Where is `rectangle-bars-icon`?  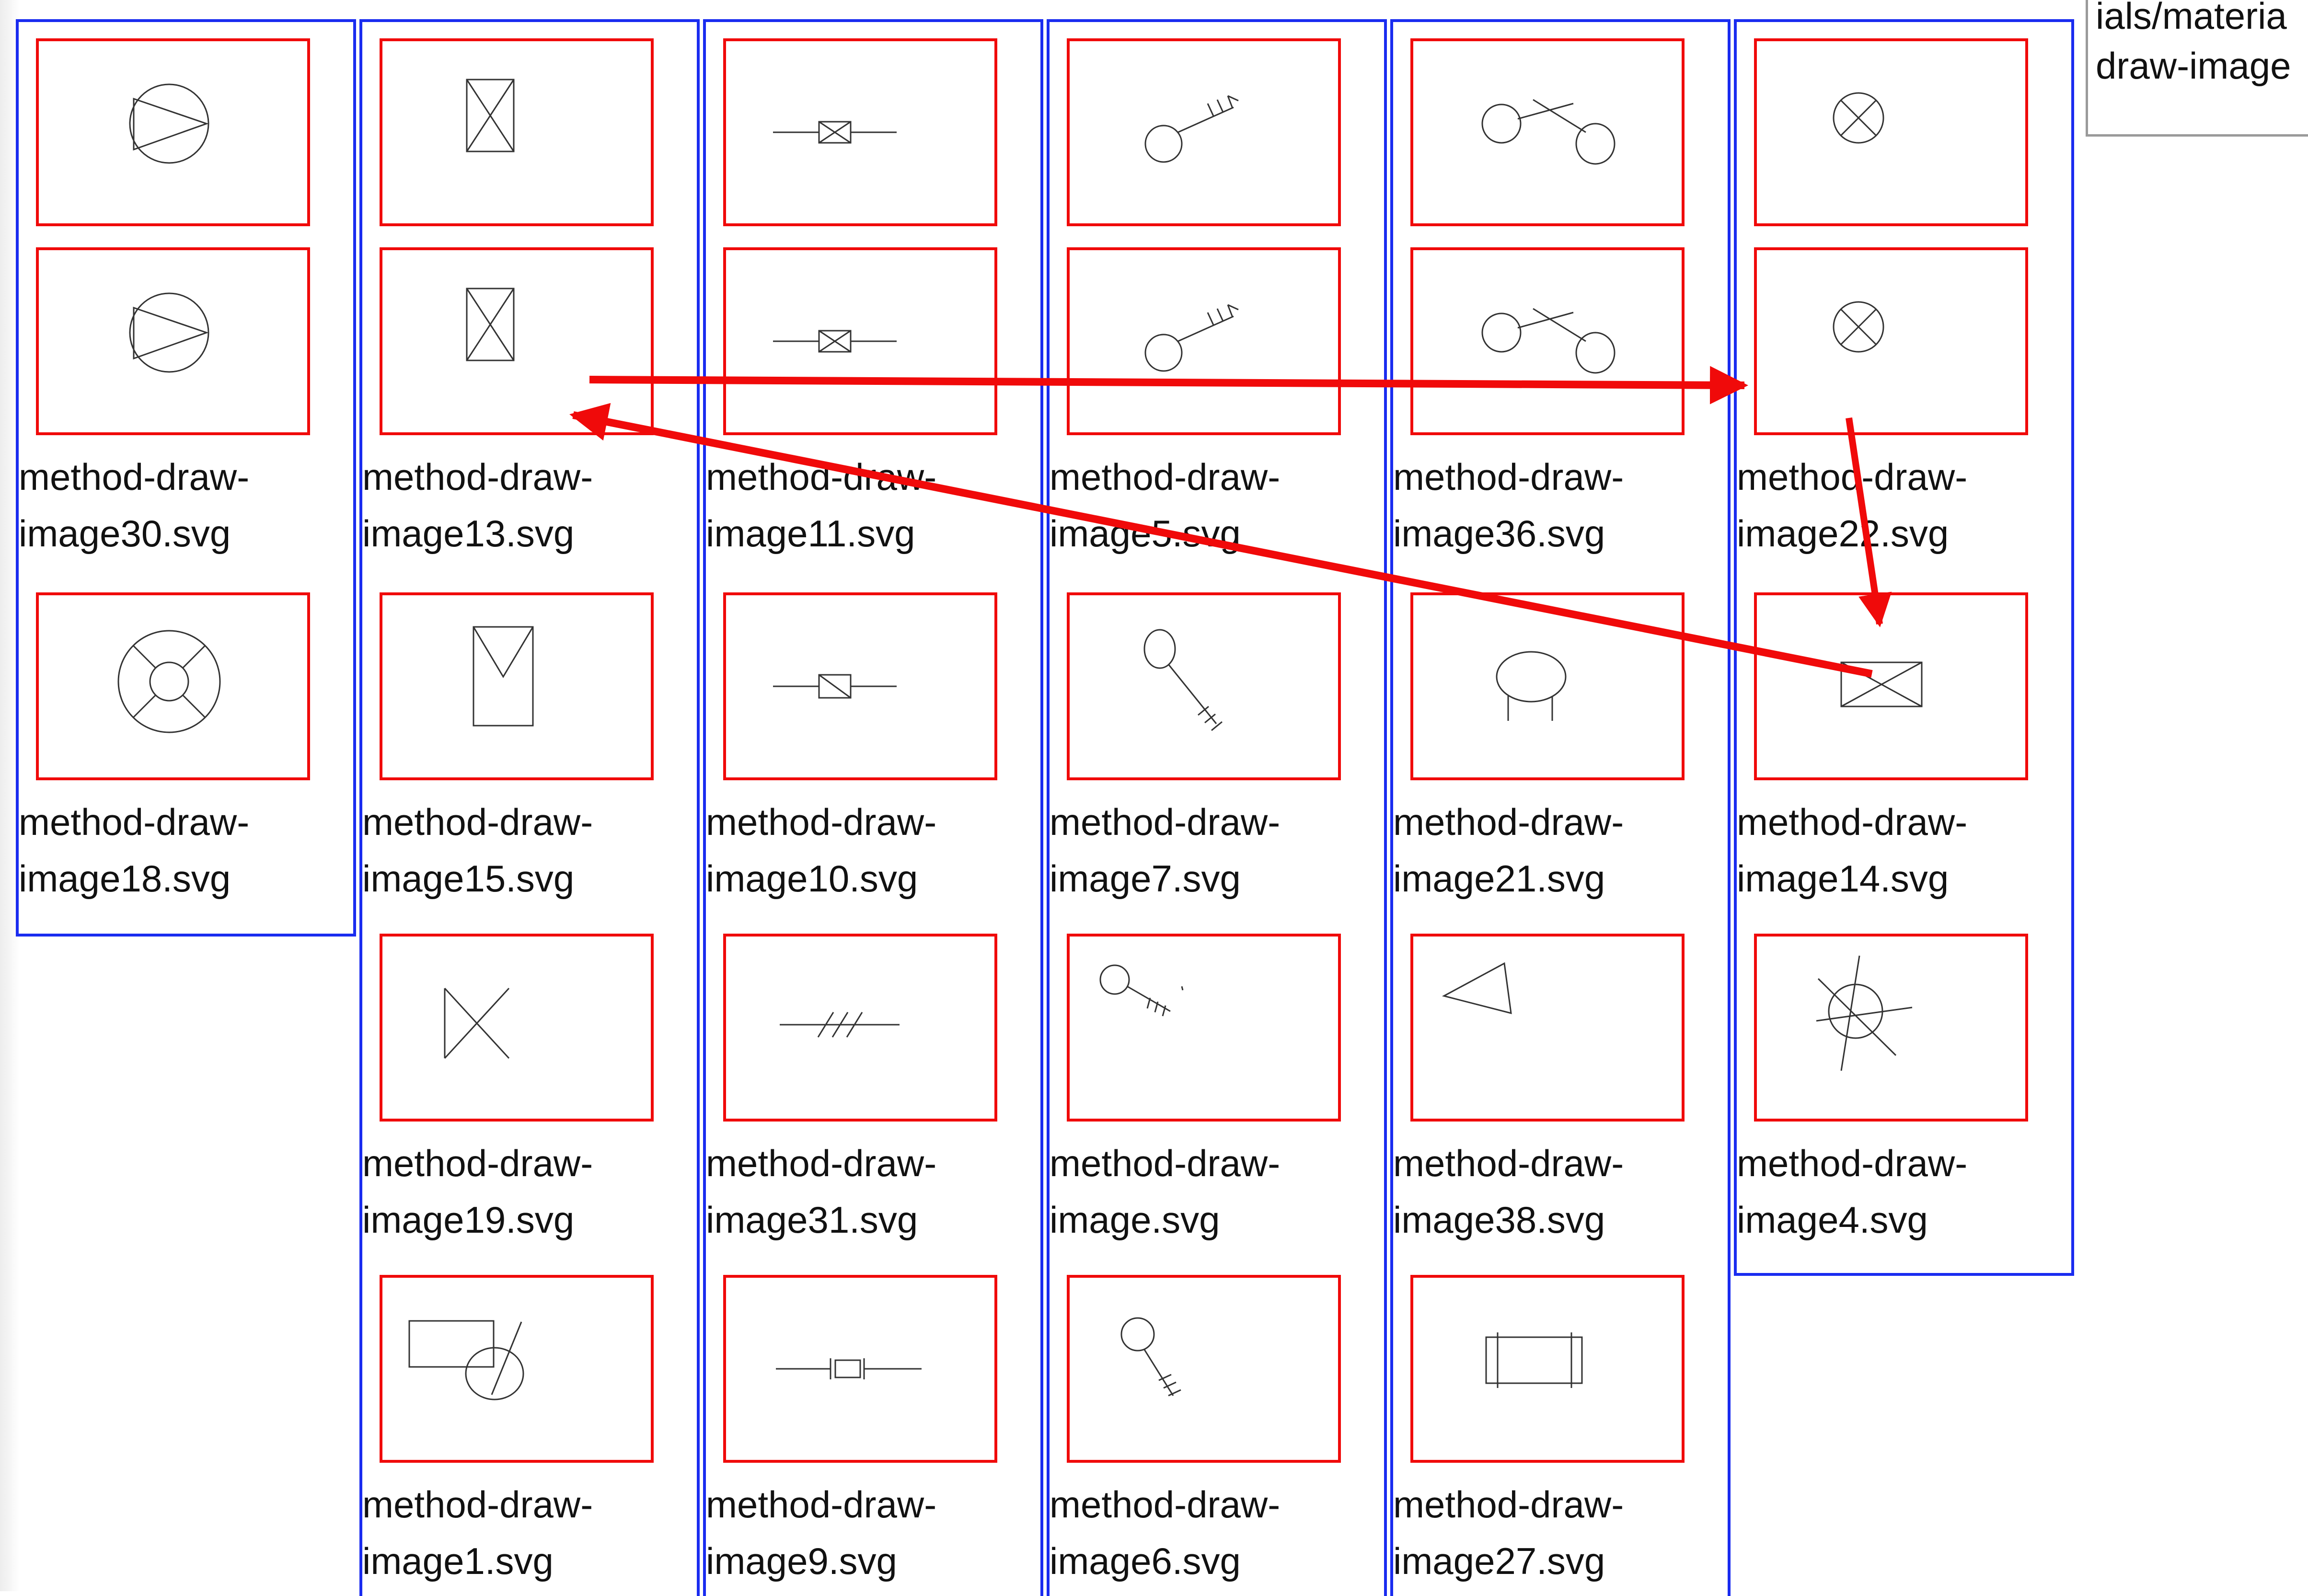
rectangle-bars-icon is located at coordinates (1534, 1360).